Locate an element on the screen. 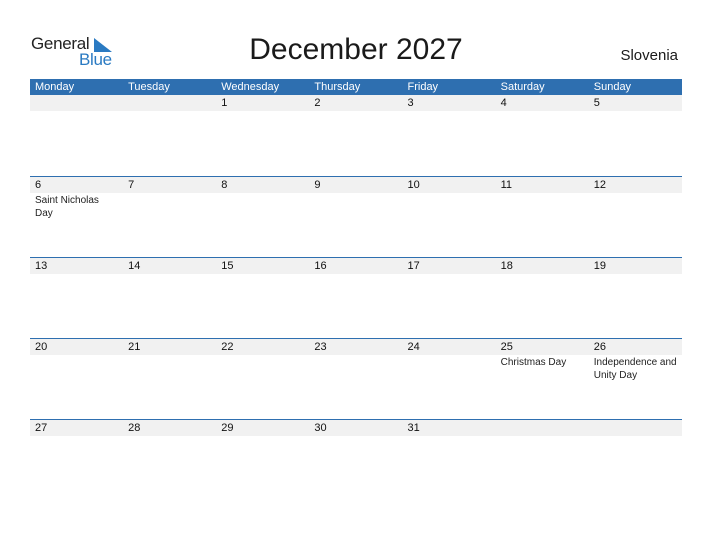 The width and height of the screenshot is (712, 550). day-number: 18 is located at coordinates (506, 266).